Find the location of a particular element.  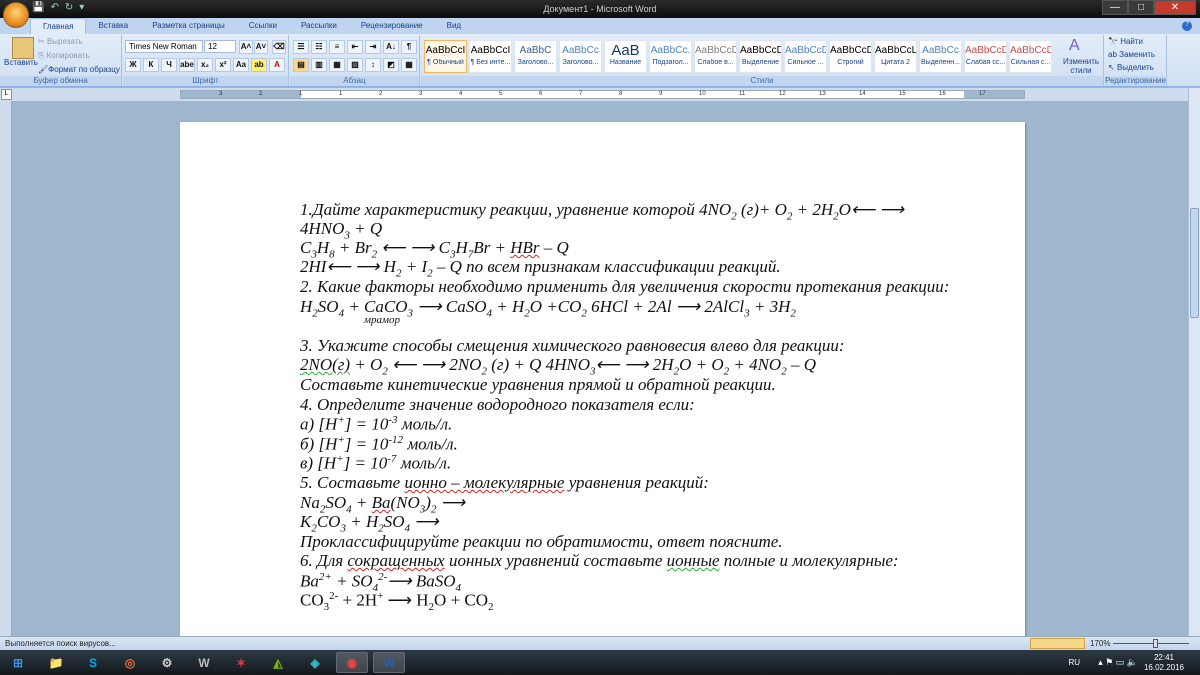

tab-0: Главная is located at coordinates (58, 26).